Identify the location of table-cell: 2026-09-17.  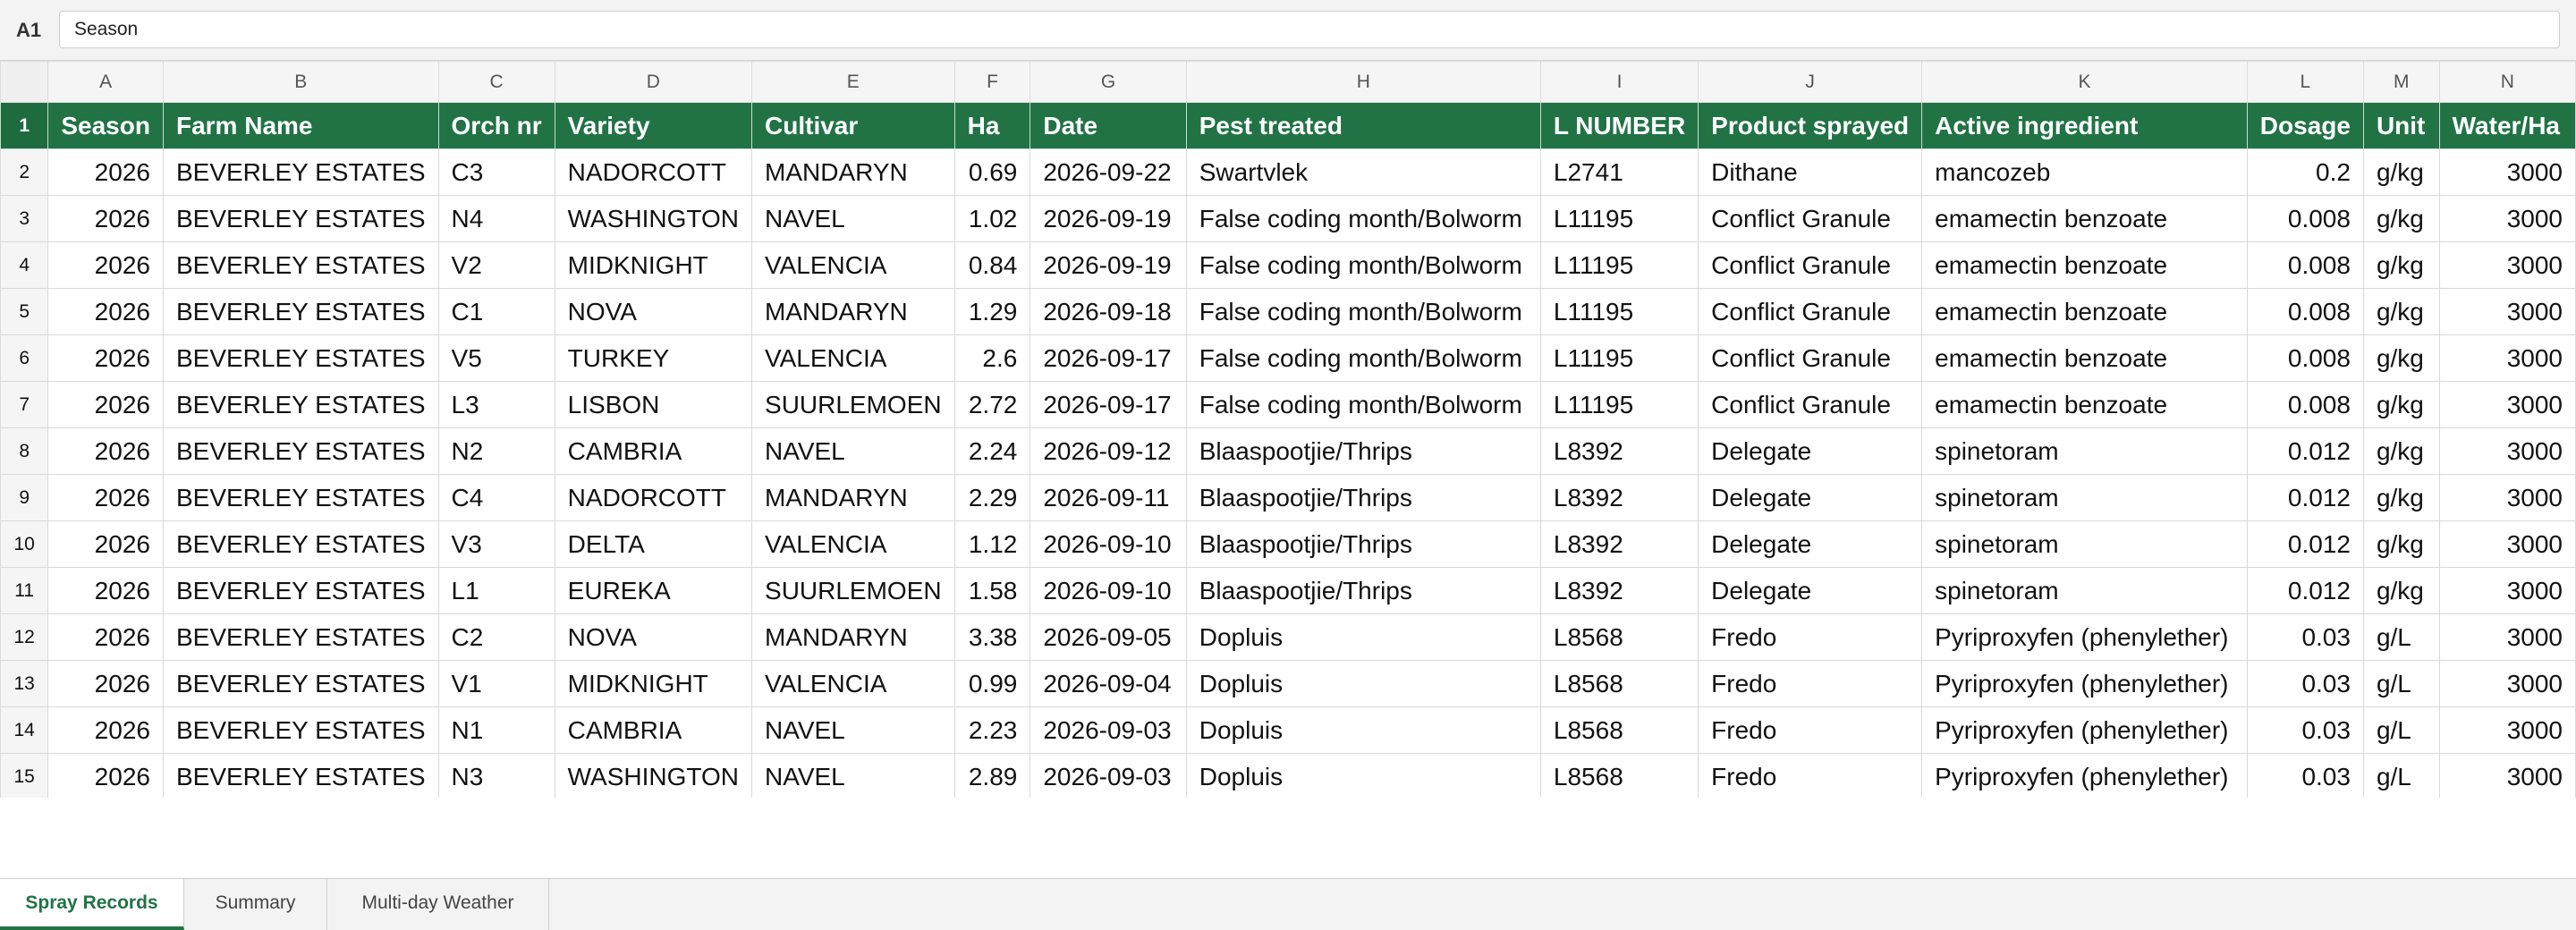
(1108, 358).